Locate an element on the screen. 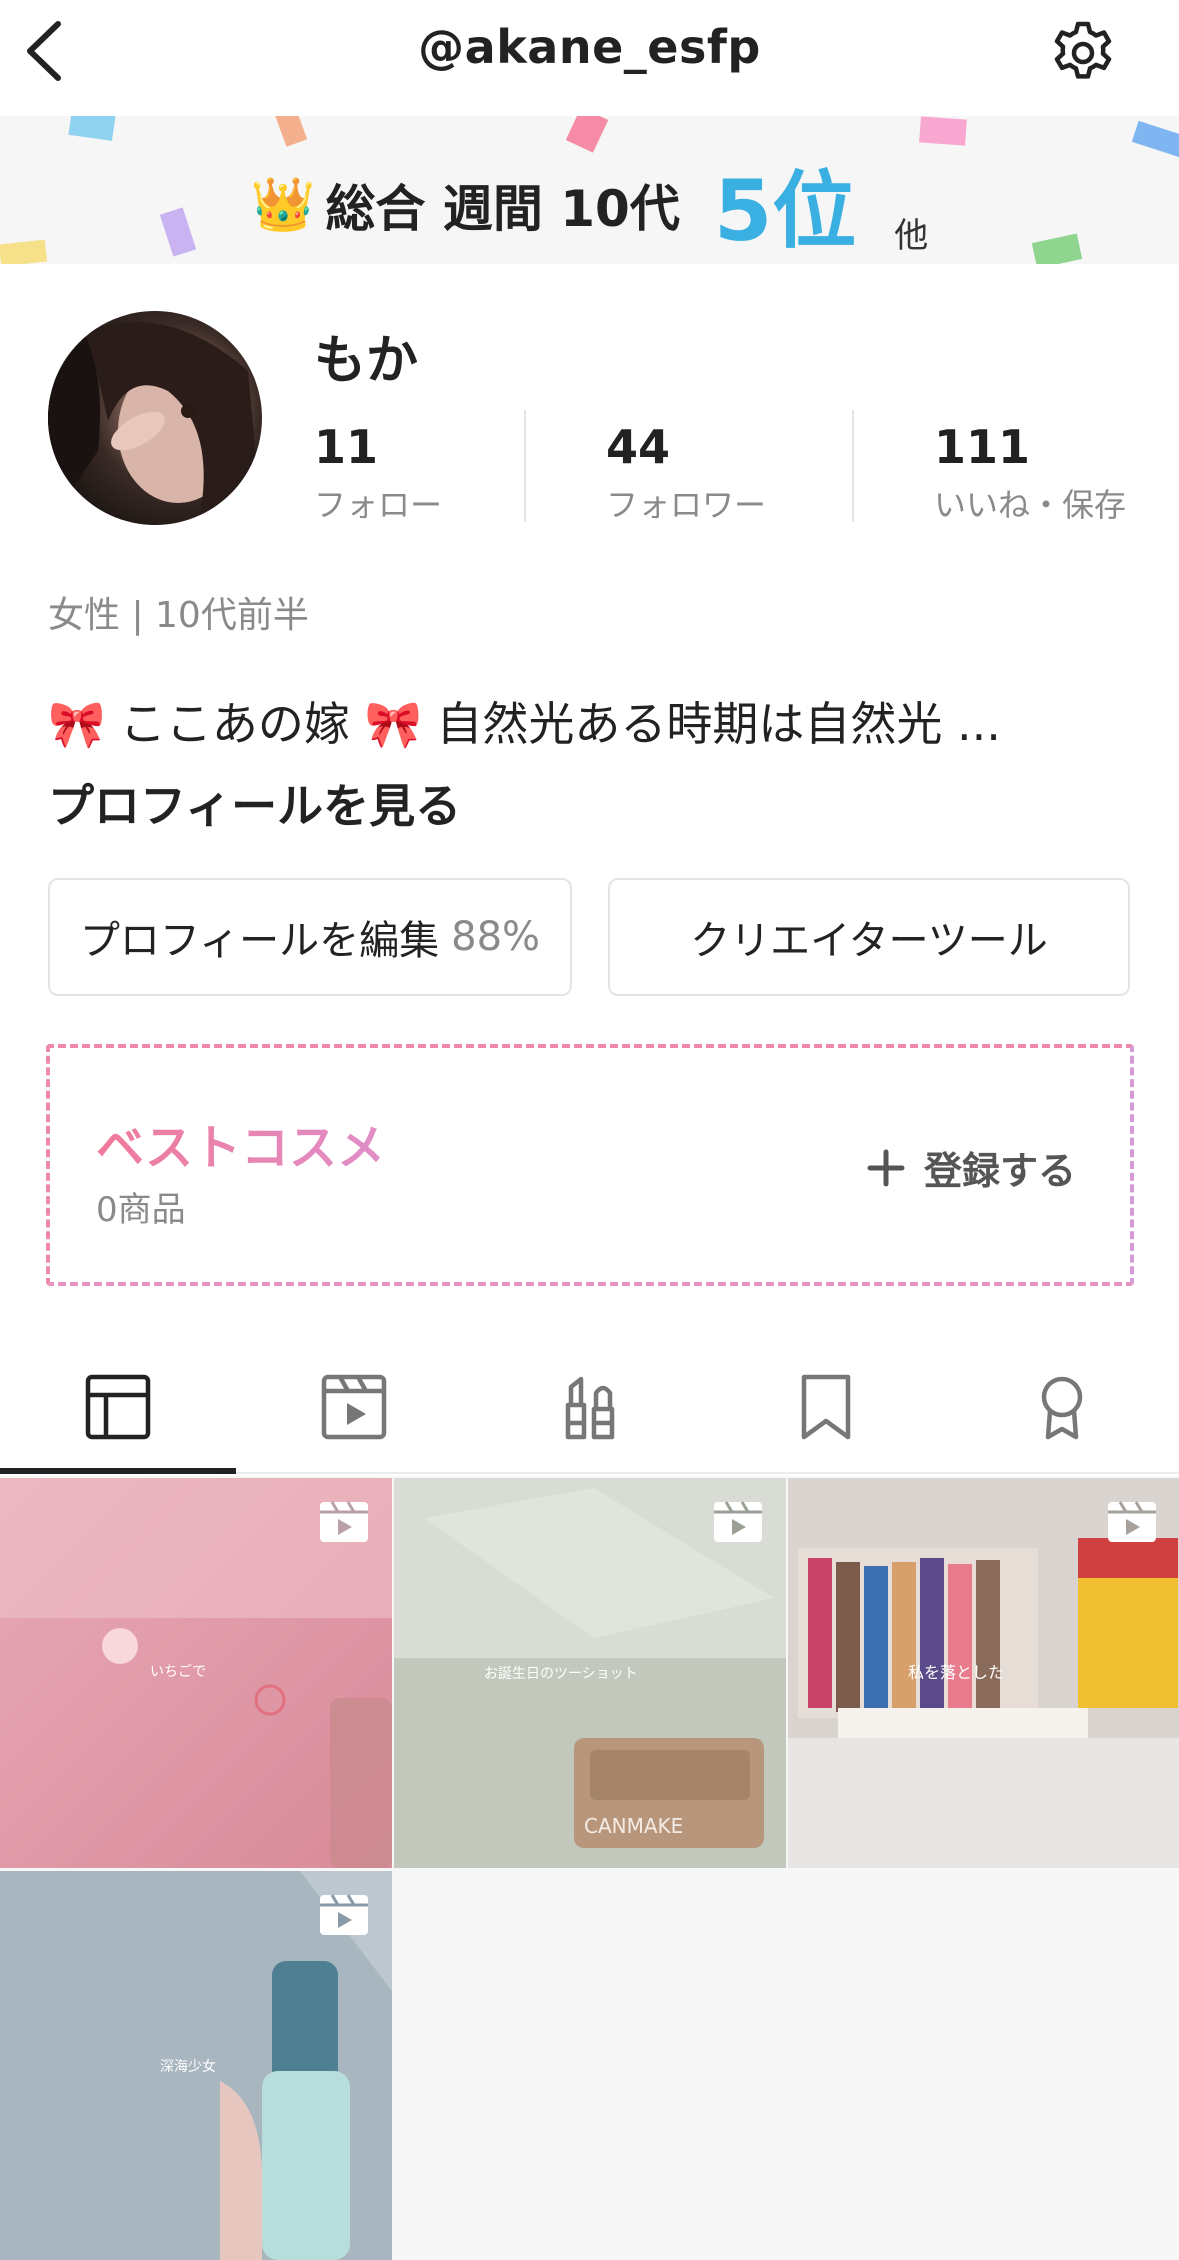 The width and height of the screenshot is (1179, 2260). post-thumbnail: いちごで is located at coordinates (196, 1673).